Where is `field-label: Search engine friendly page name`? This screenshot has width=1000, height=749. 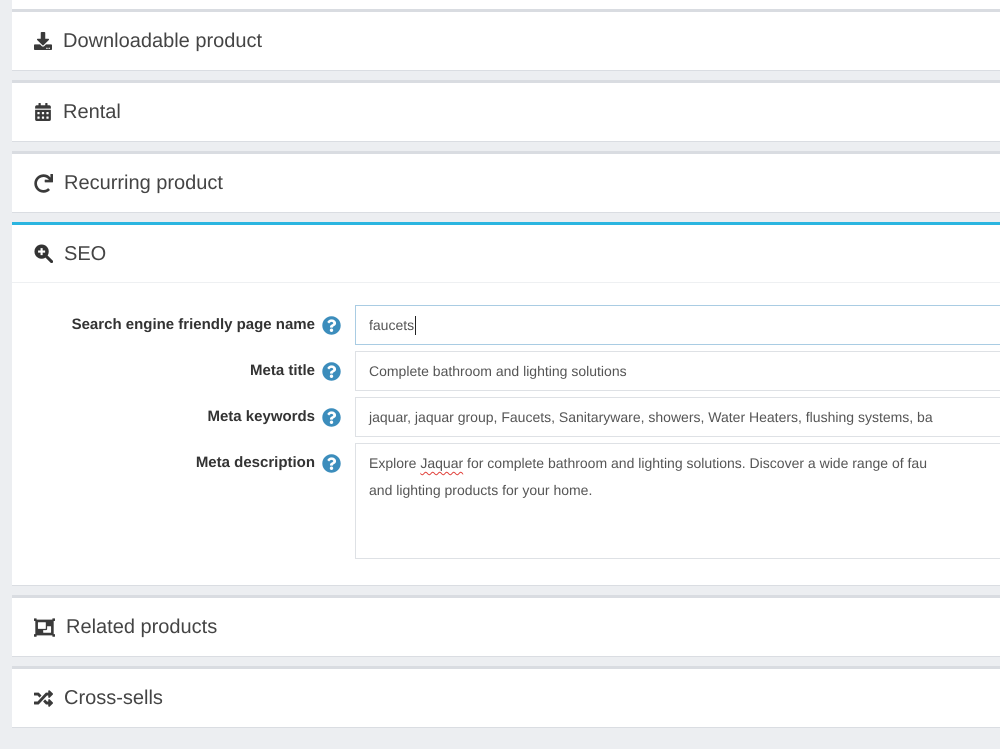 field-label: Search engine friendly page name is located at coordinates (193, 324).